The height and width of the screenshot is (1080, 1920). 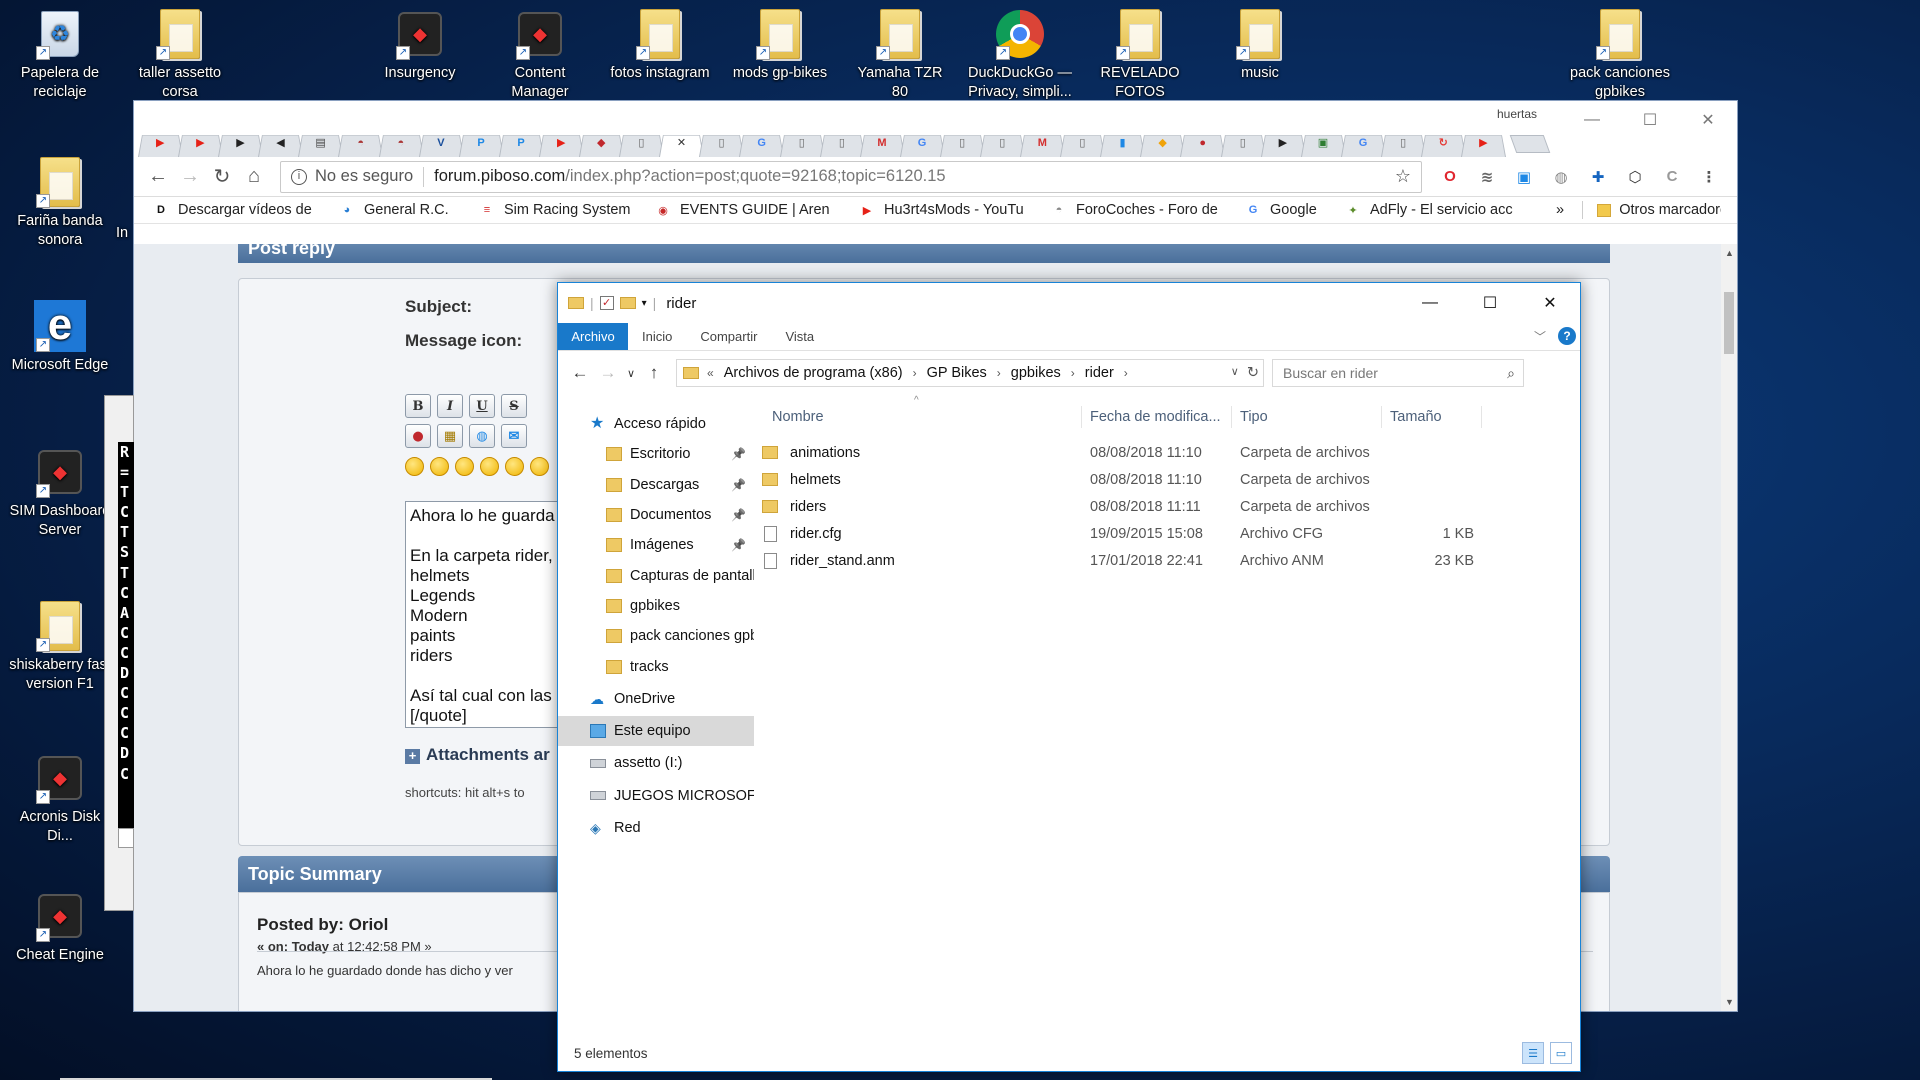 I want to click on desktop-icon: ↗ taller assetto corsa, so click(x=180, y=55).